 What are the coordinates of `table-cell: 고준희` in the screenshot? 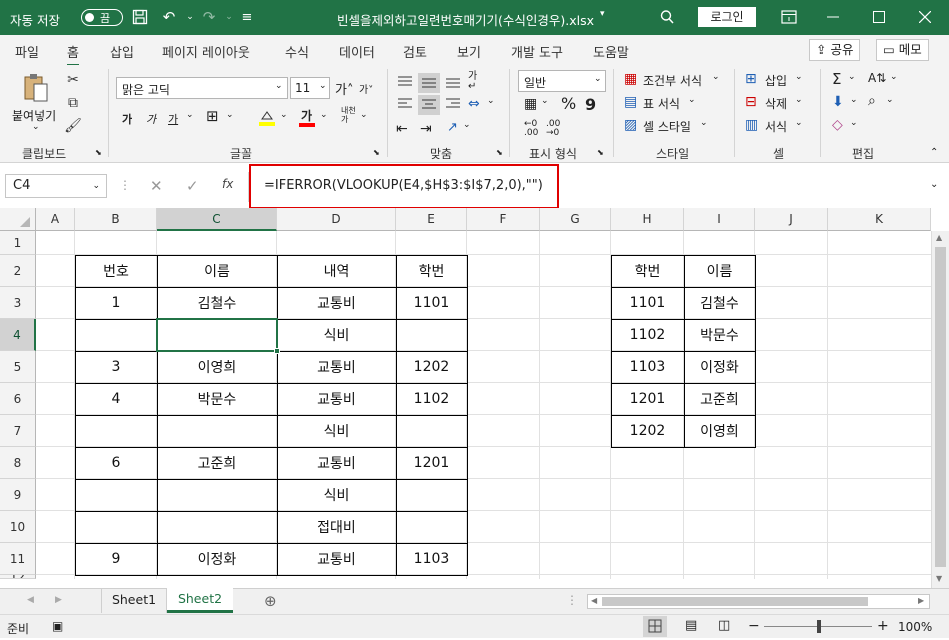 It's located at (217, 463).